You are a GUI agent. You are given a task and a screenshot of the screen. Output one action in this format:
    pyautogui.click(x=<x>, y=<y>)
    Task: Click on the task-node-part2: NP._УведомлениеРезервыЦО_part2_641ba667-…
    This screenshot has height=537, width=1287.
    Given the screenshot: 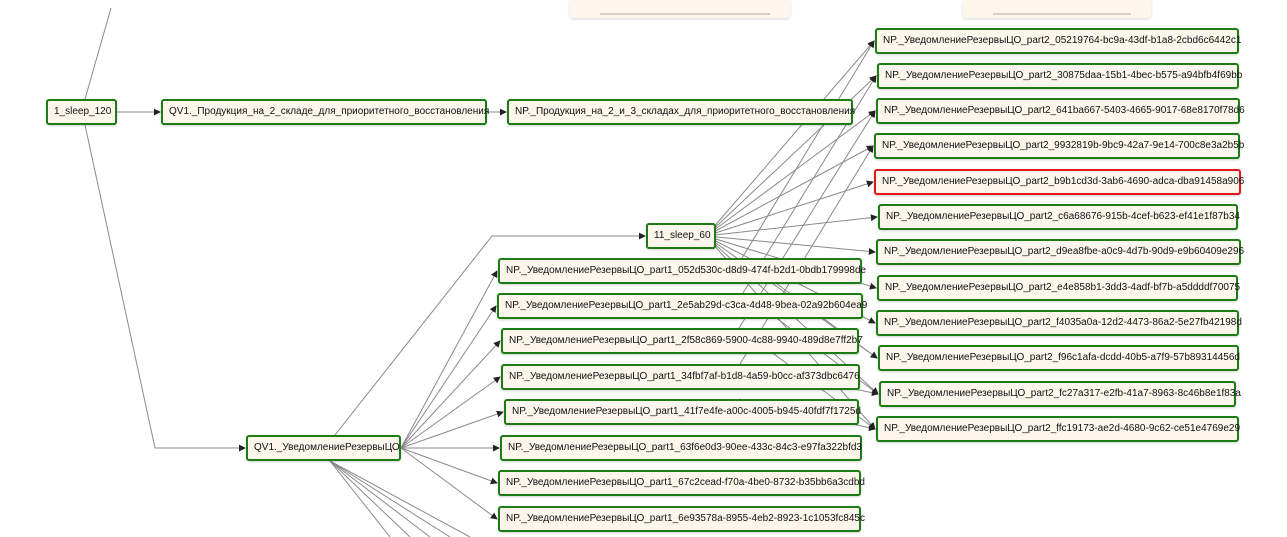 What is the action you would take?
    pyautogui.click(x=1060, y=111)
    